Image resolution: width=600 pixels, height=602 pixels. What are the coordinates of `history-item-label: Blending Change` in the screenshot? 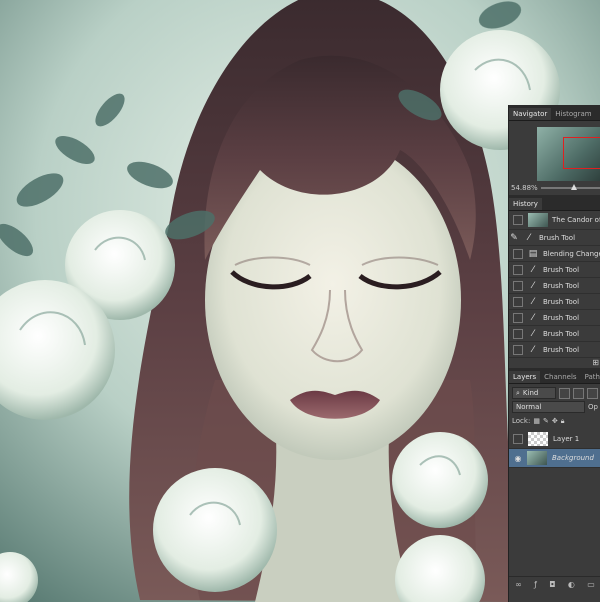 It's located at (571, 253).